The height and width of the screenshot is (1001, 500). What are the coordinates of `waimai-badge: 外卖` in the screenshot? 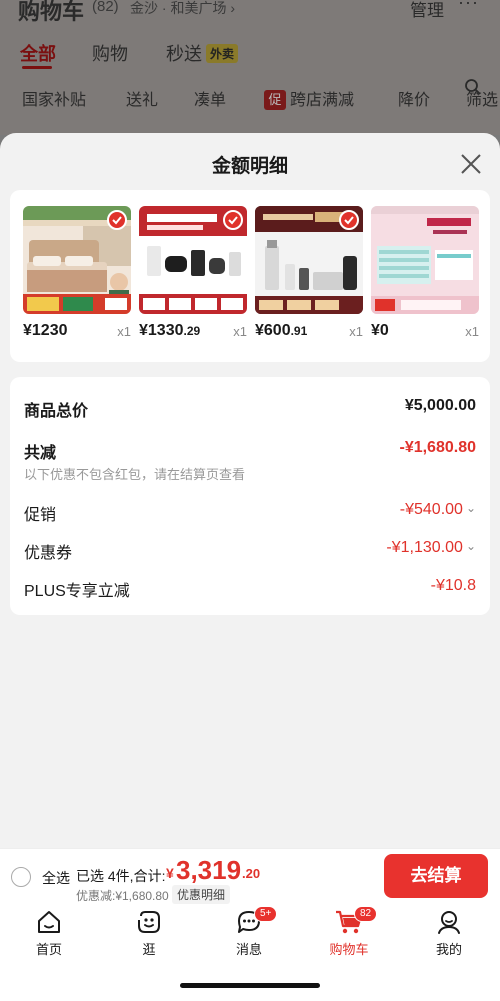 It's located at (222, 53).